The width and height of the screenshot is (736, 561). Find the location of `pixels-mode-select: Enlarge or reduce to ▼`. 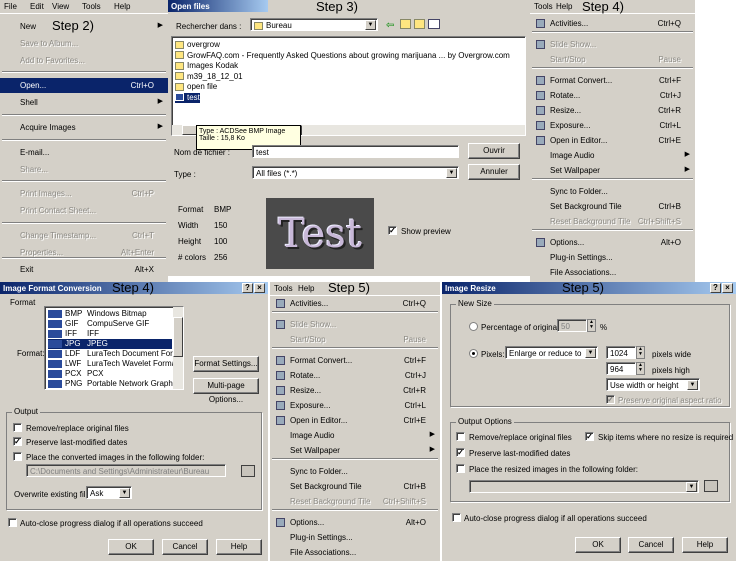

pixels-mode-select: Enlarge or reduce to ▼ is located at coordinates (551, 352).